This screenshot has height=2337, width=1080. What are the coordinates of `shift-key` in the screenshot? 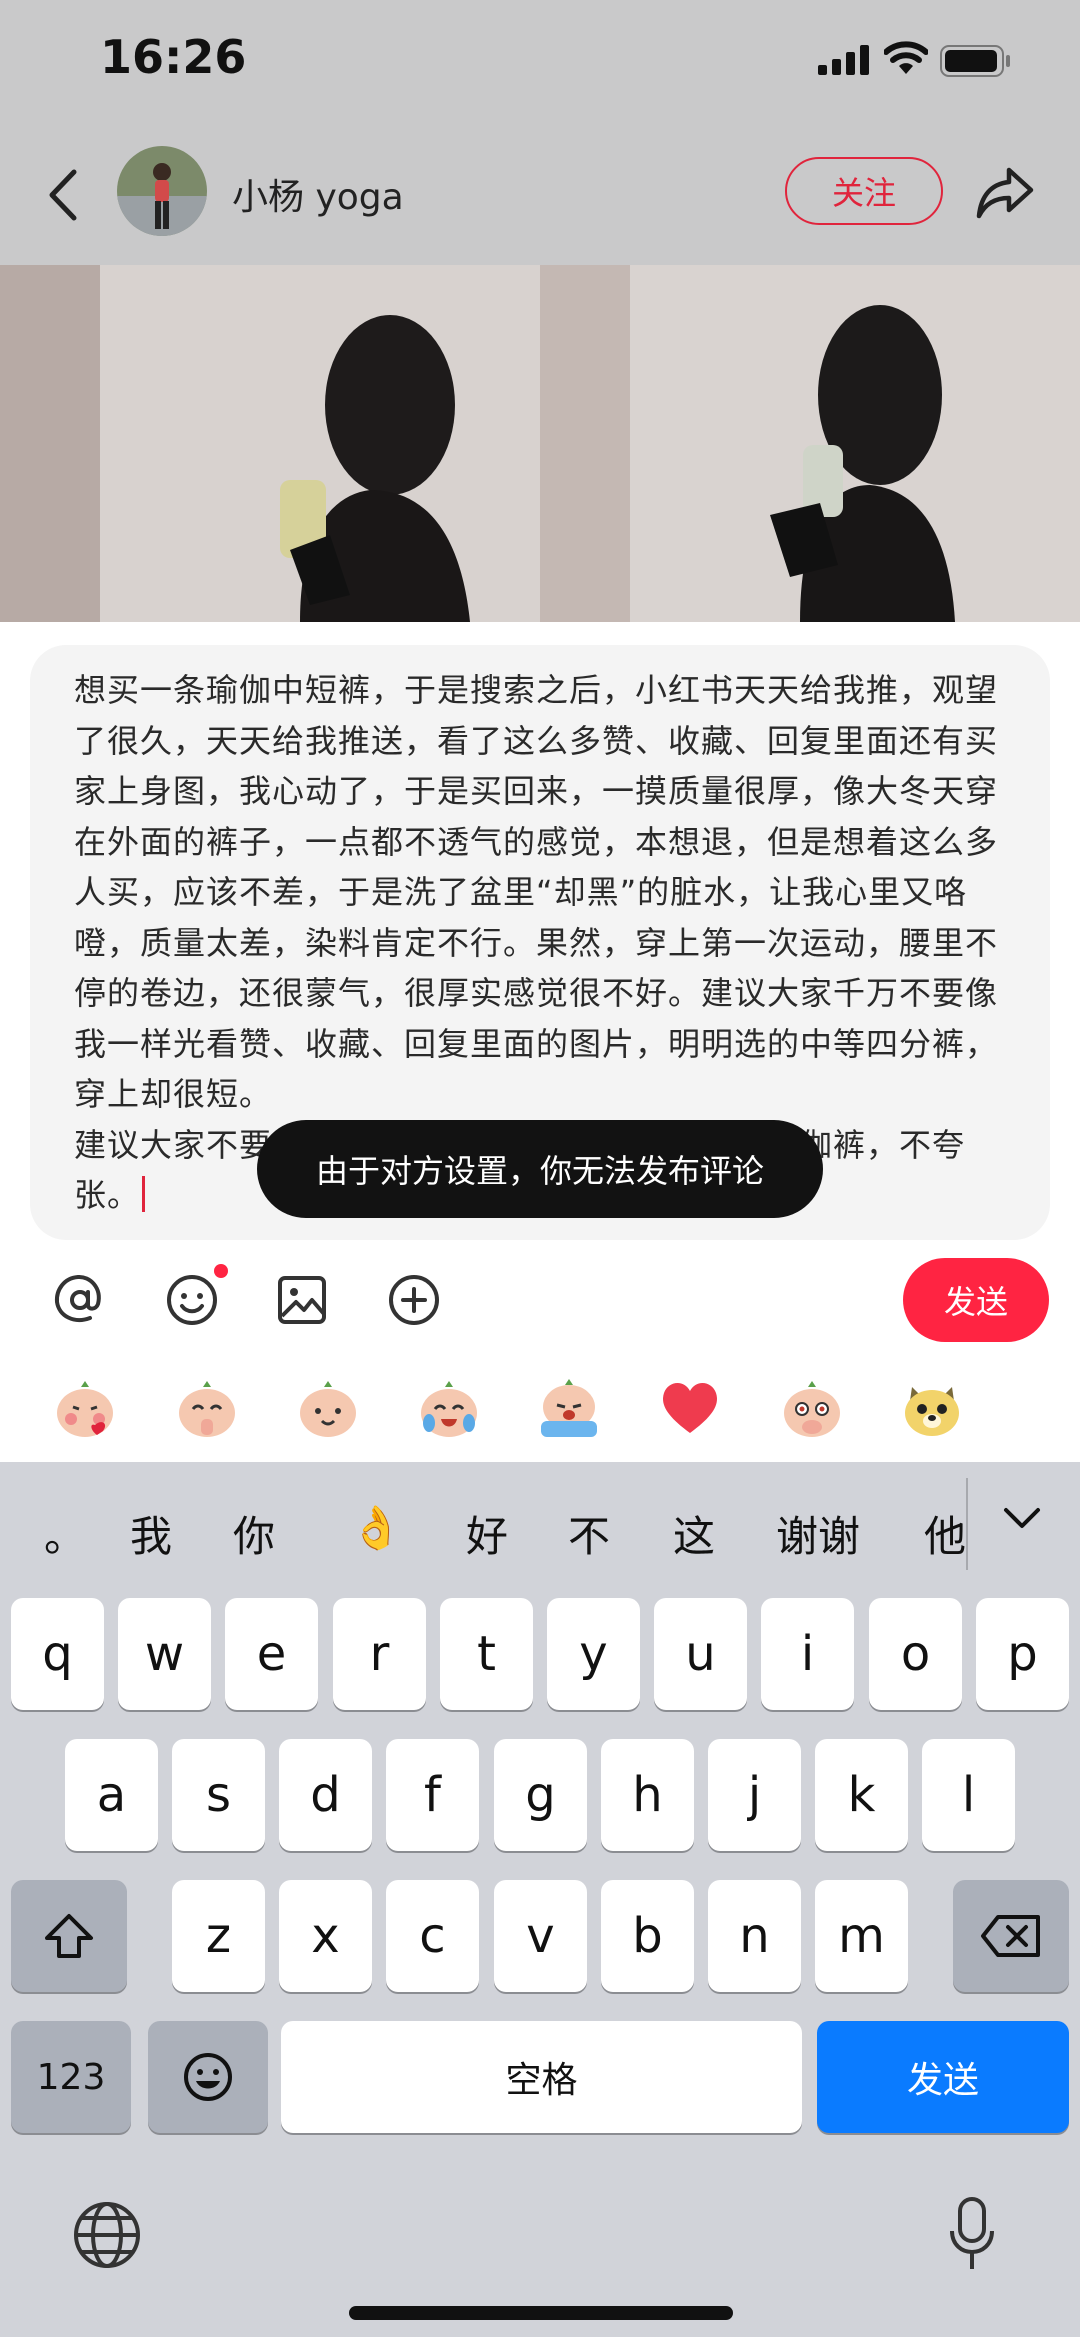 It's located at (69, 1936).